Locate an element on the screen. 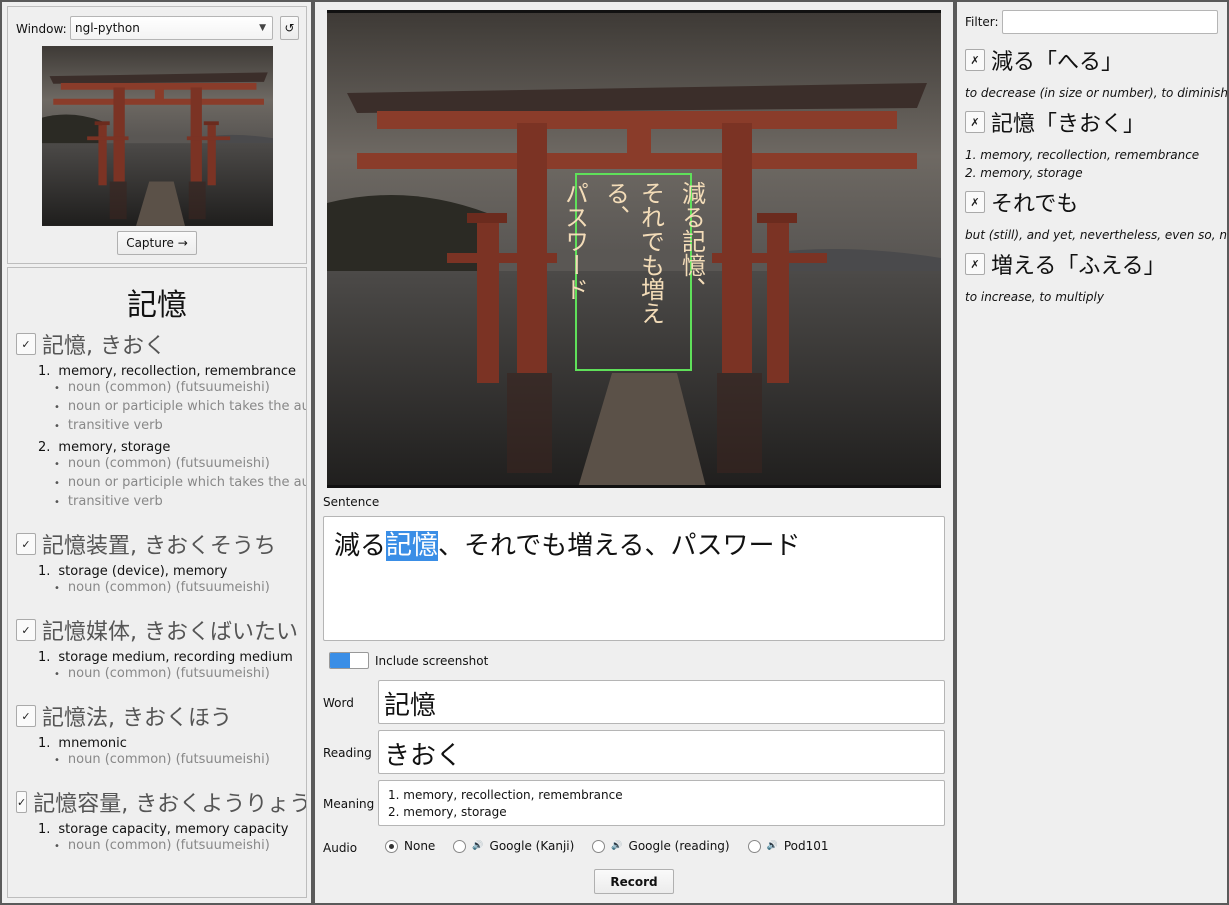  audio-option: 🔊 Pod101 is located at coordinates (788, 846).